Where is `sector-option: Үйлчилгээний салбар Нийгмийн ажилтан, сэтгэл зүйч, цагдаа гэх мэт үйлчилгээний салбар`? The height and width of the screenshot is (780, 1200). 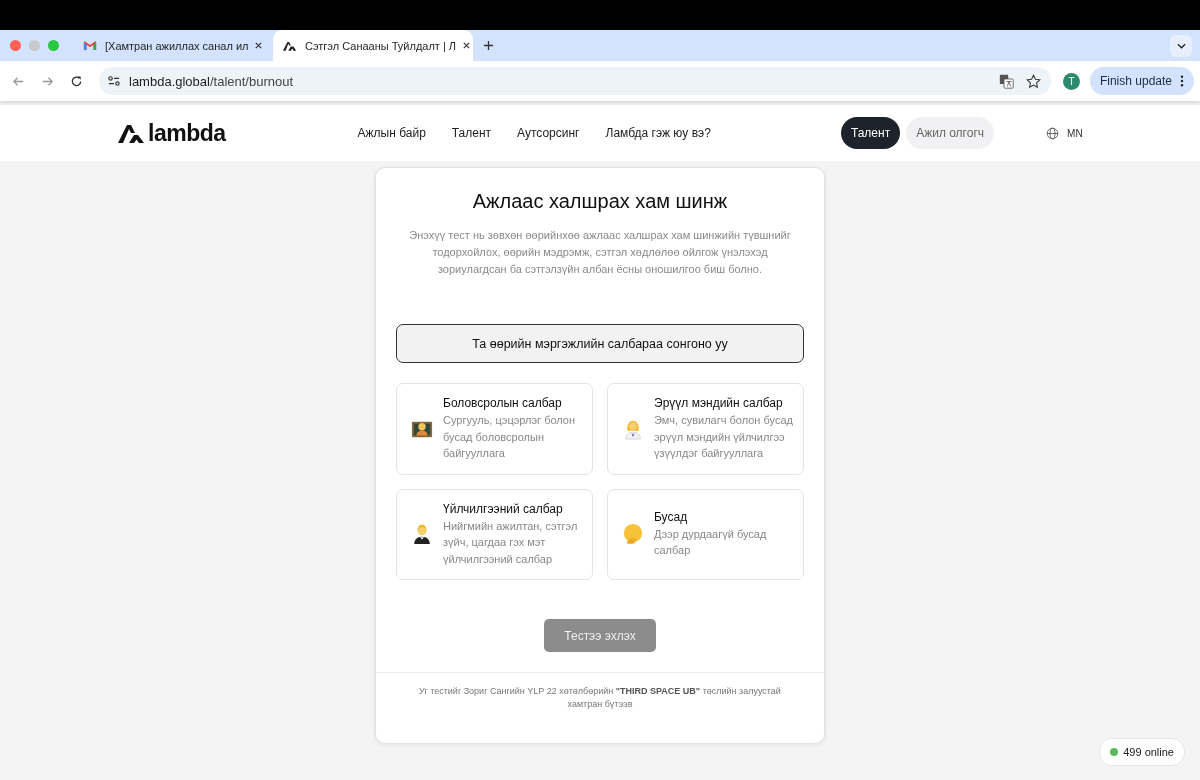 sector-option: Үйлчилгээний салбар Нийгмийн ажилтан, сэтгэл зүйч, цагдаа гэх мэт үйлчилгээний салбар is located at coordinates (494, 534).